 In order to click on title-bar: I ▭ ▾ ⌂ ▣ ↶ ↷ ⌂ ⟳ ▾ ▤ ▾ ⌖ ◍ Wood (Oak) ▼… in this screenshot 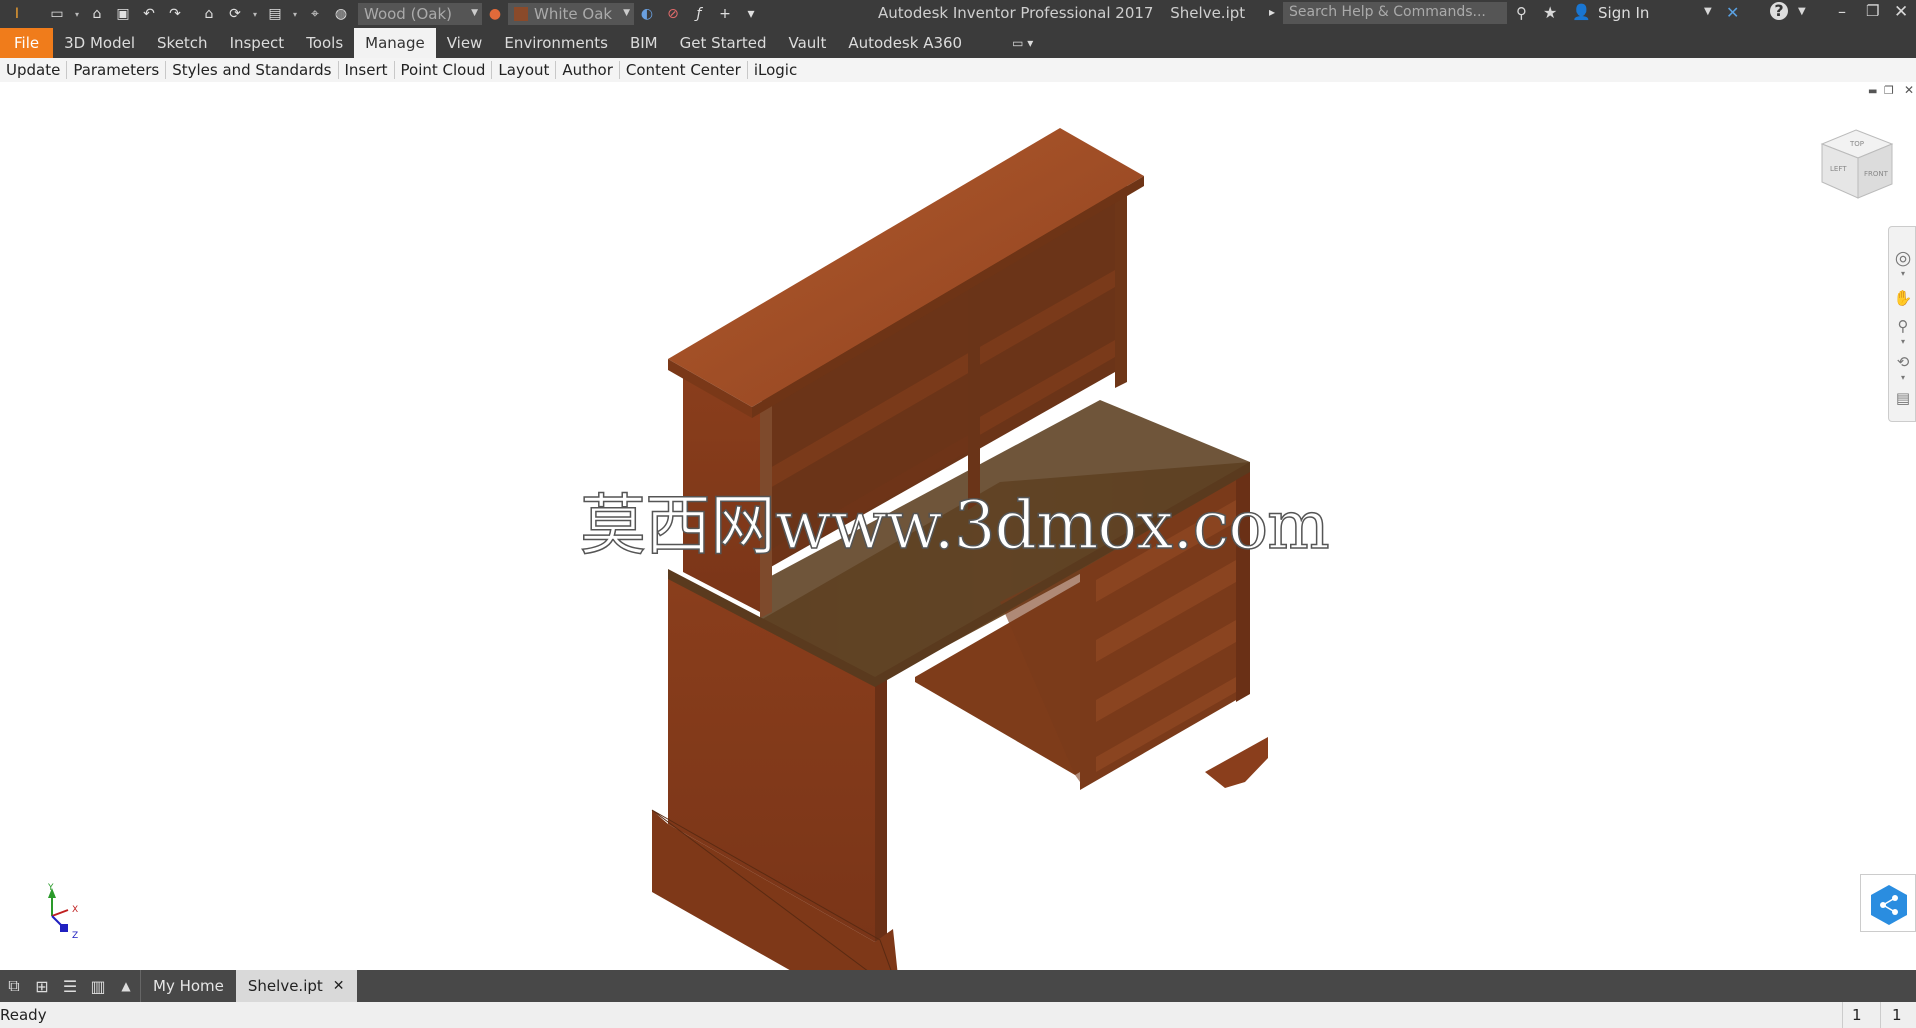, I will do `click(958, 14)`.